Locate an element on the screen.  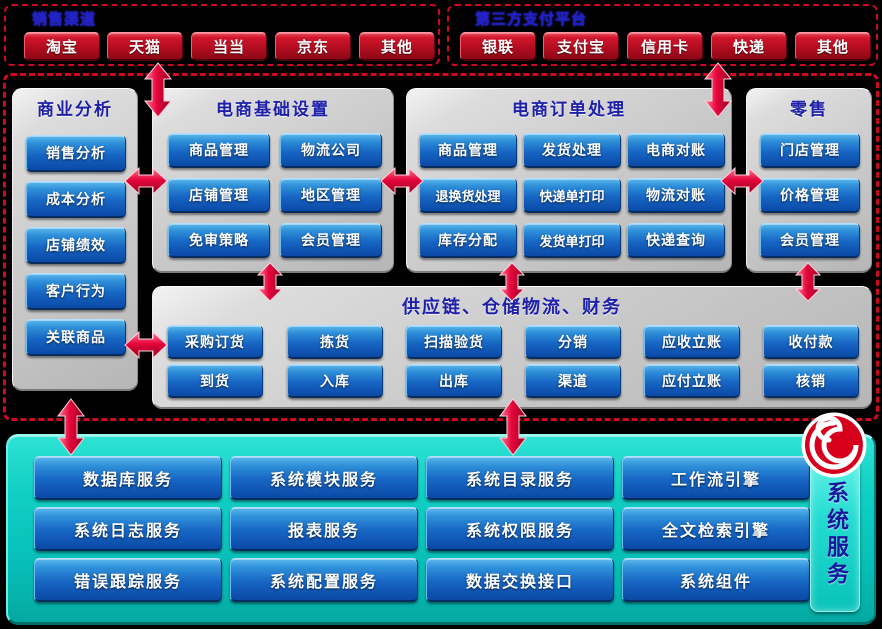
module-sales-analysis: 销售分析 is located at coordinates (76, 153).